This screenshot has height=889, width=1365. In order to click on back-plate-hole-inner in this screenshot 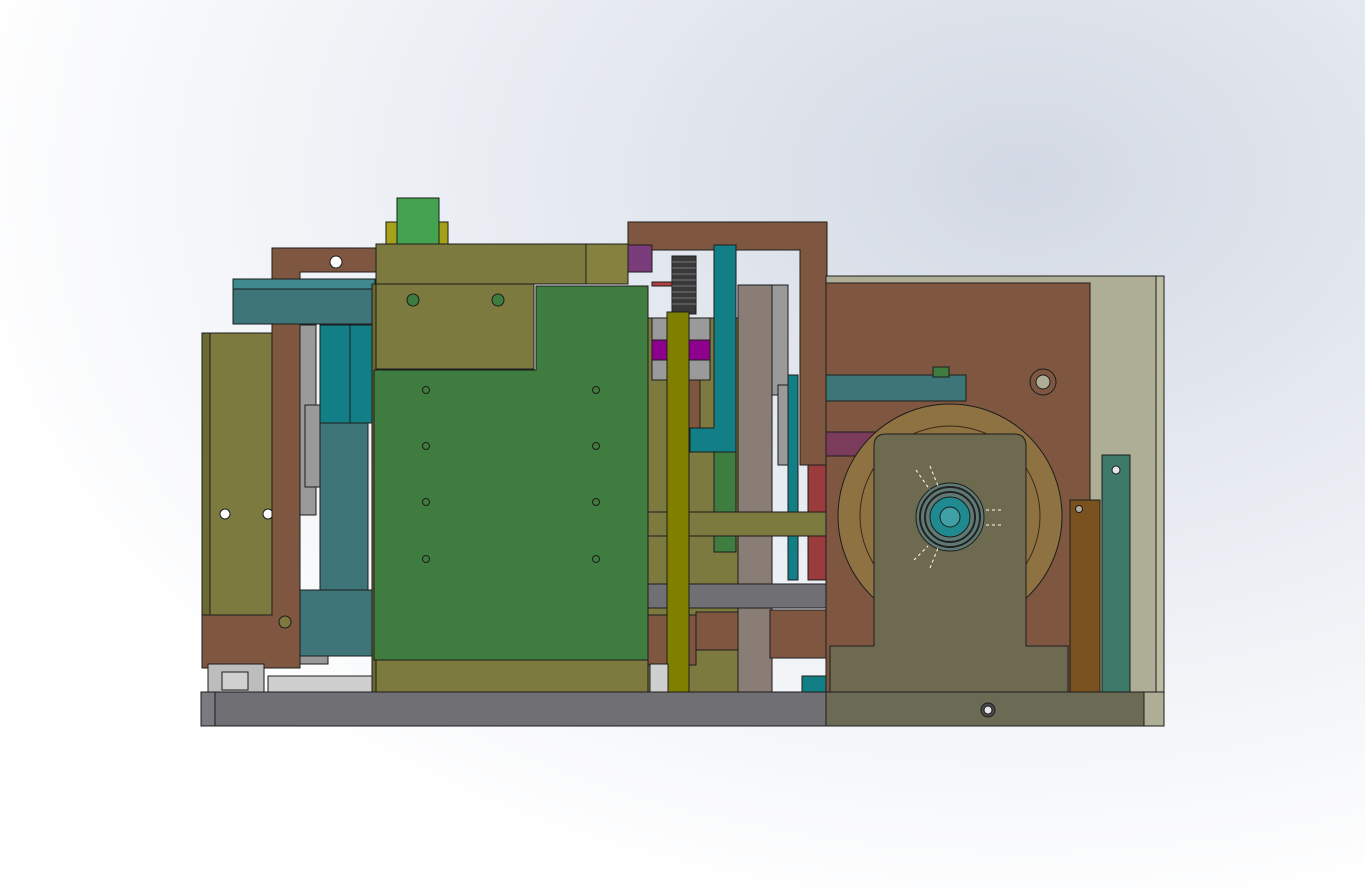, I will do `click(1043, 382)`.